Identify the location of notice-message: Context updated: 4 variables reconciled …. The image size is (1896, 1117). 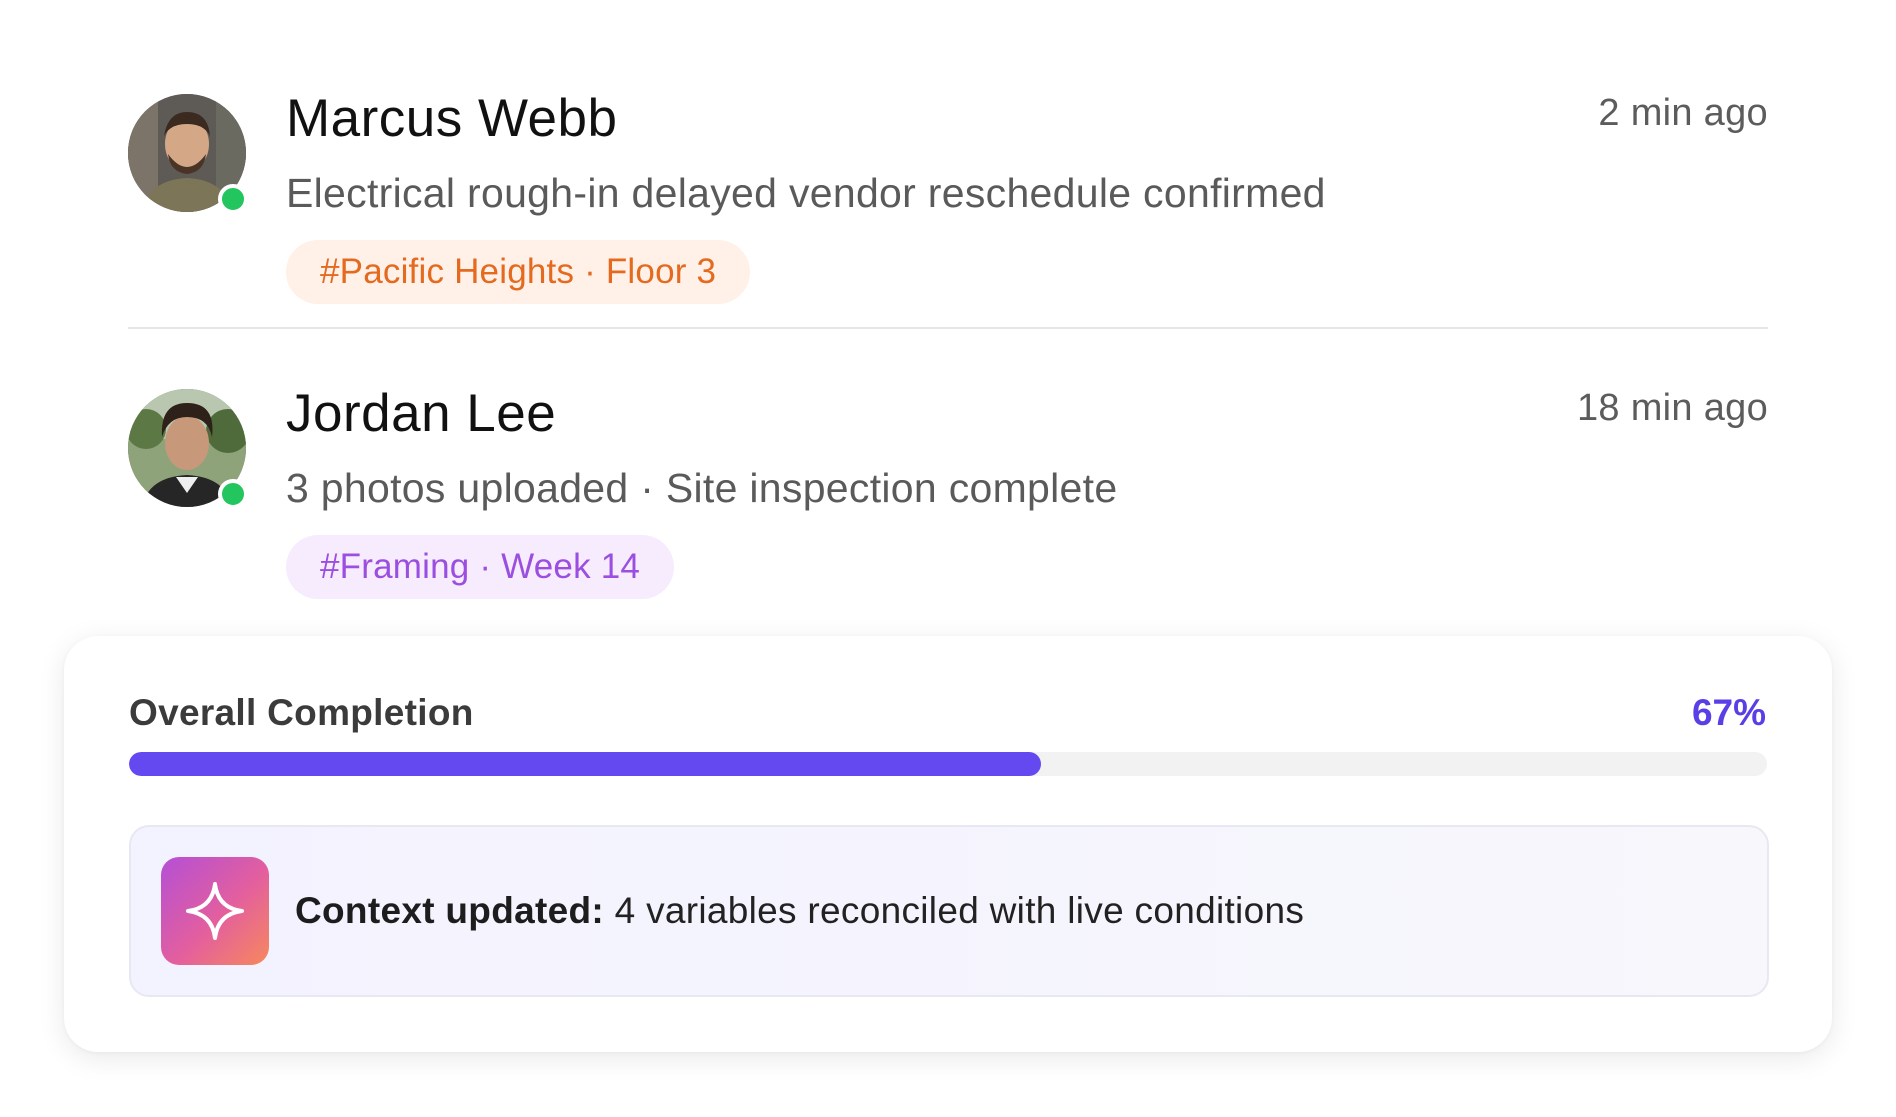
(799, 911).